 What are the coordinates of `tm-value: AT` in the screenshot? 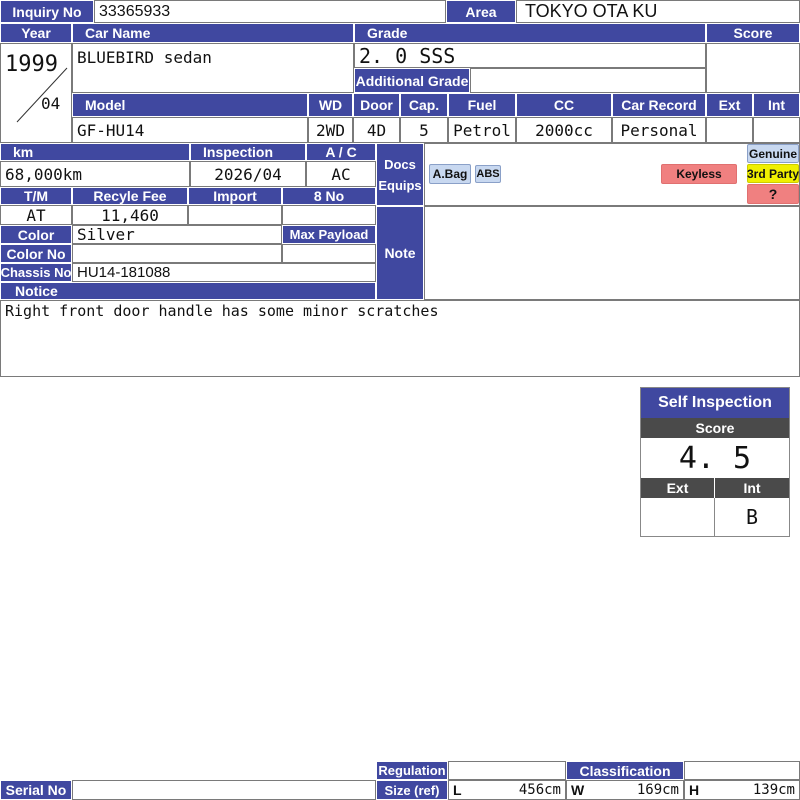 It's located at (36, 215).